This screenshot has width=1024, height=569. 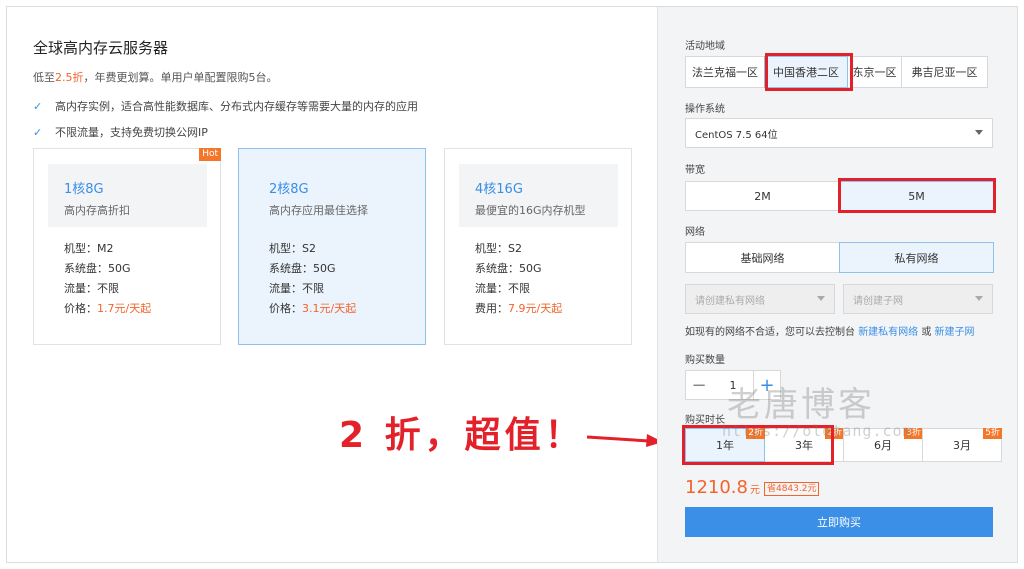 What do you see at coordinates (888, 332) in the screenshot?
I see `create-vpc-link: 新建私有网络` at bounding box center [888, 332].